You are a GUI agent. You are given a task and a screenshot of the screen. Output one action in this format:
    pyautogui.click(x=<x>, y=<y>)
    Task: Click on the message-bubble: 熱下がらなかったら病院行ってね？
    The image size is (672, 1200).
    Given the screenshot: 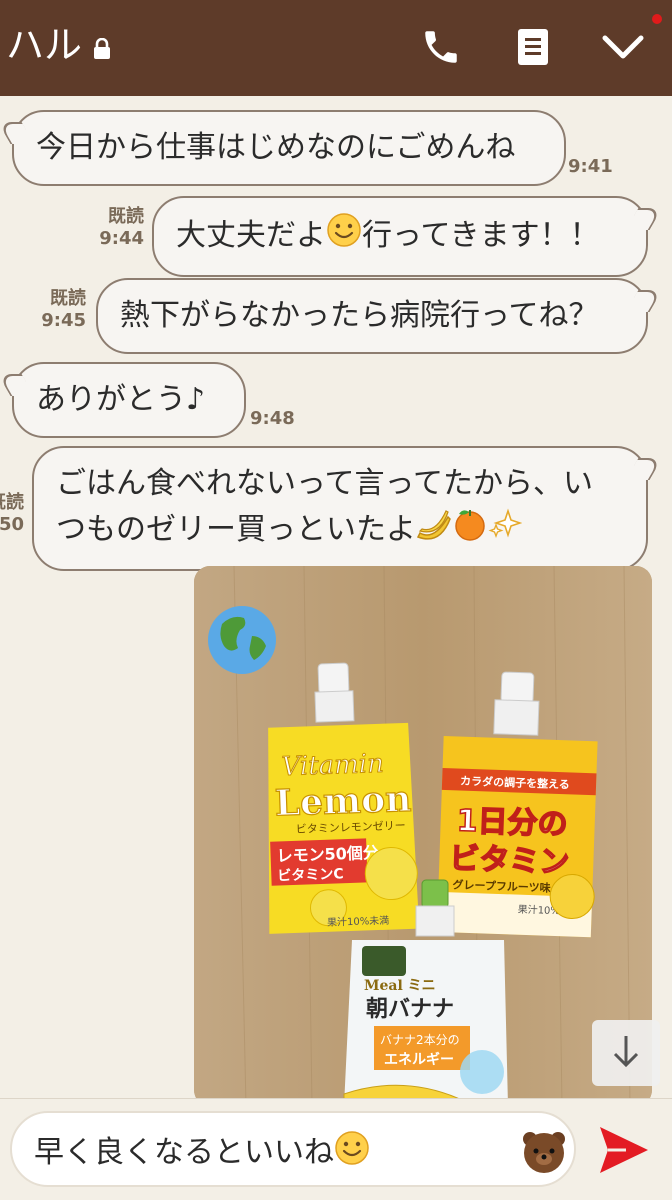 What is the action you would take?
    pyautogui.click(x=372, y=316)
    